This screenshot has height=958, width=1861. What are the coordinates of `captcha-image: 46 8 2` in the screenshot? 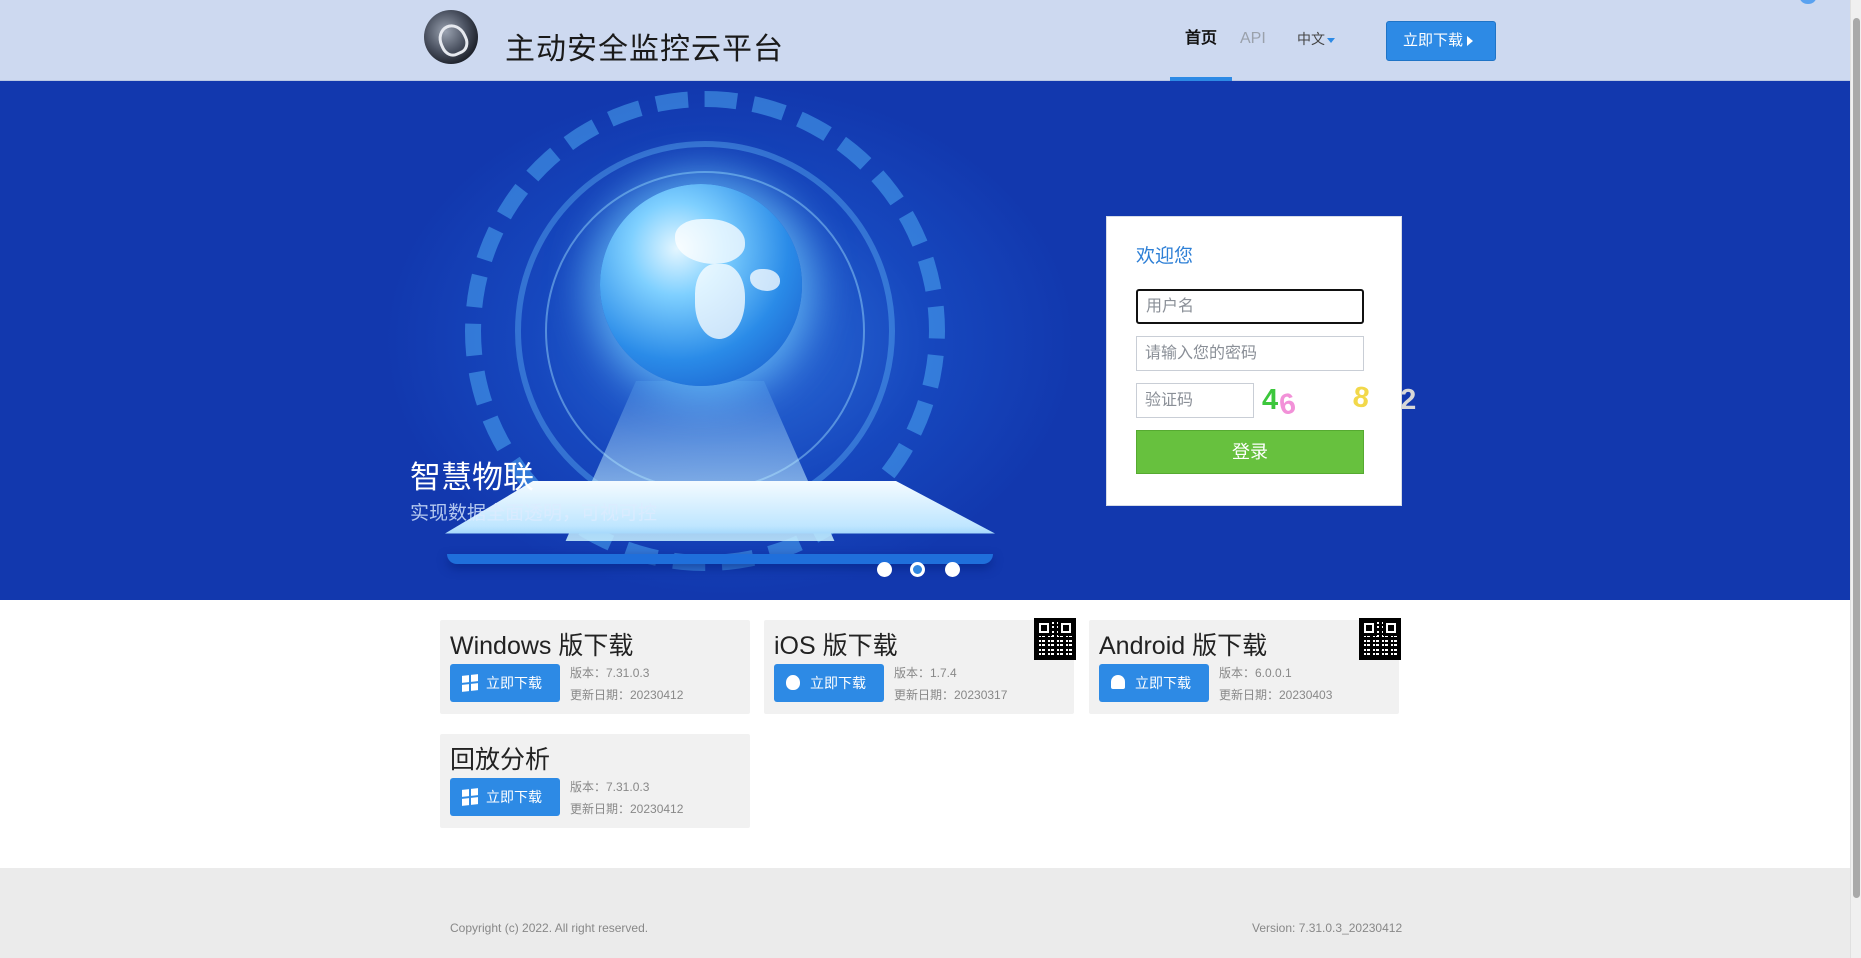 It's located at (1339, 401).